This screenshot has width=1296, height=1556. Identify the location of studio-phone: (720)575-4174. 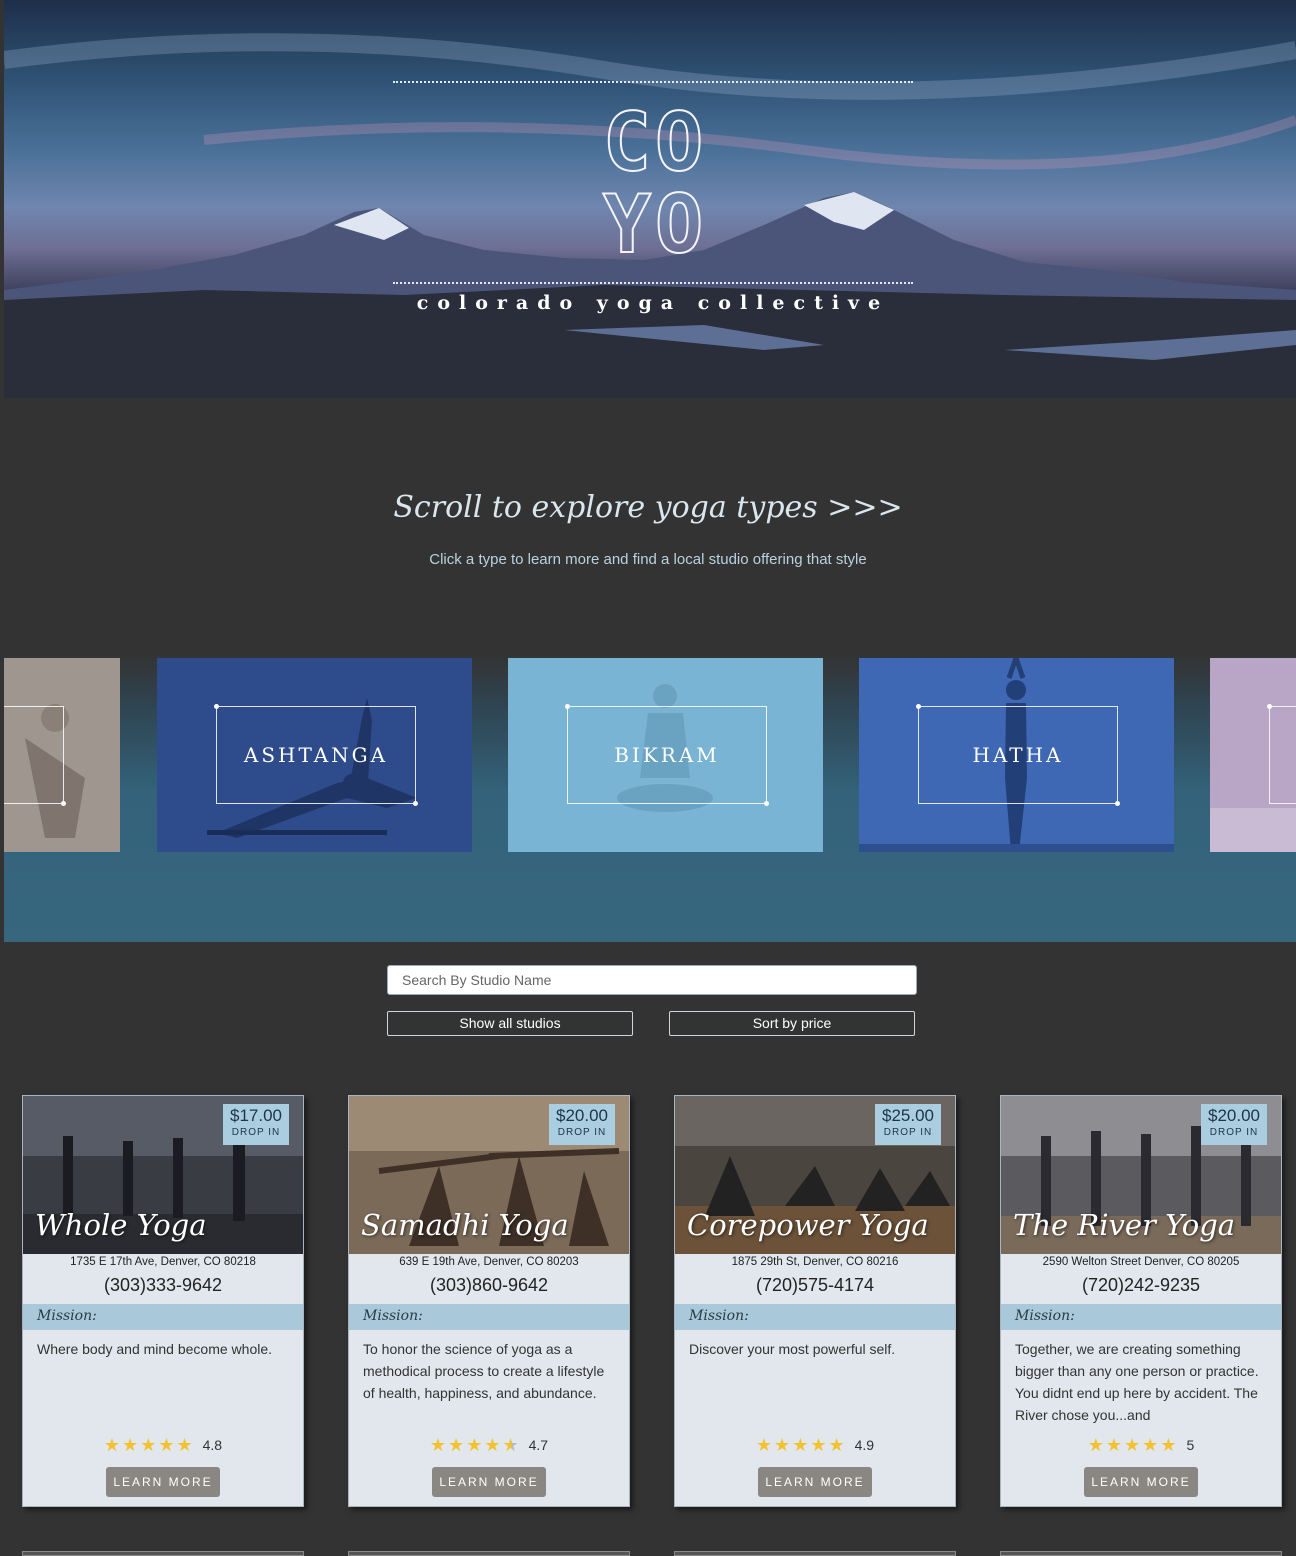
(815, 1285).